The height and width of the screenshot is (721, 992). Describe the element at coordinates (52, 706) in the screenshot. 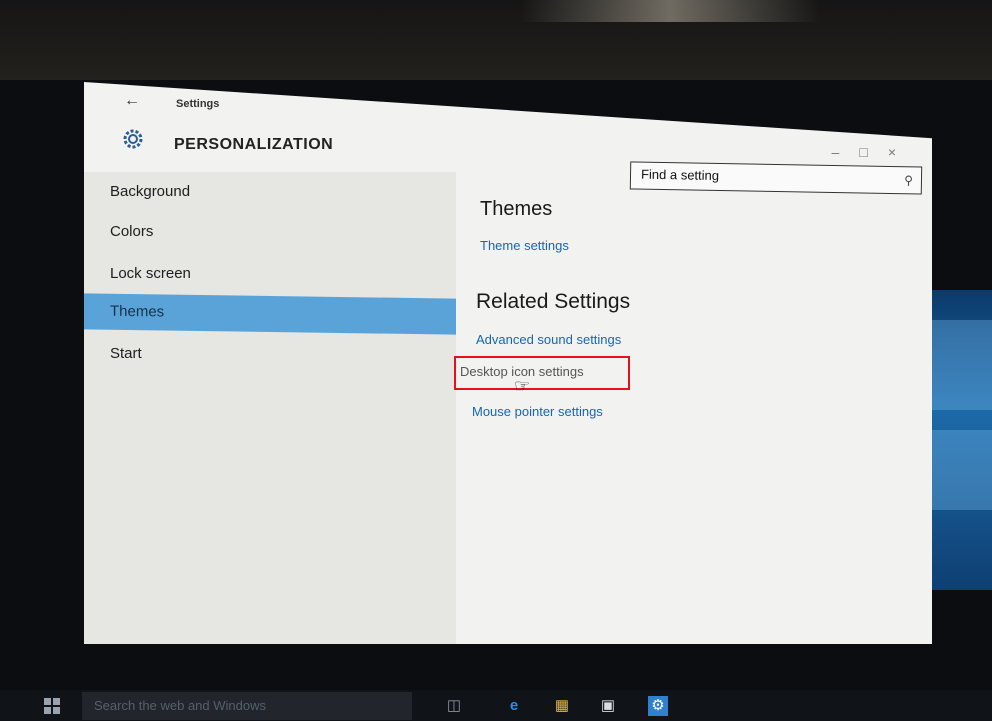

I see `windows-start-icon` at that location.